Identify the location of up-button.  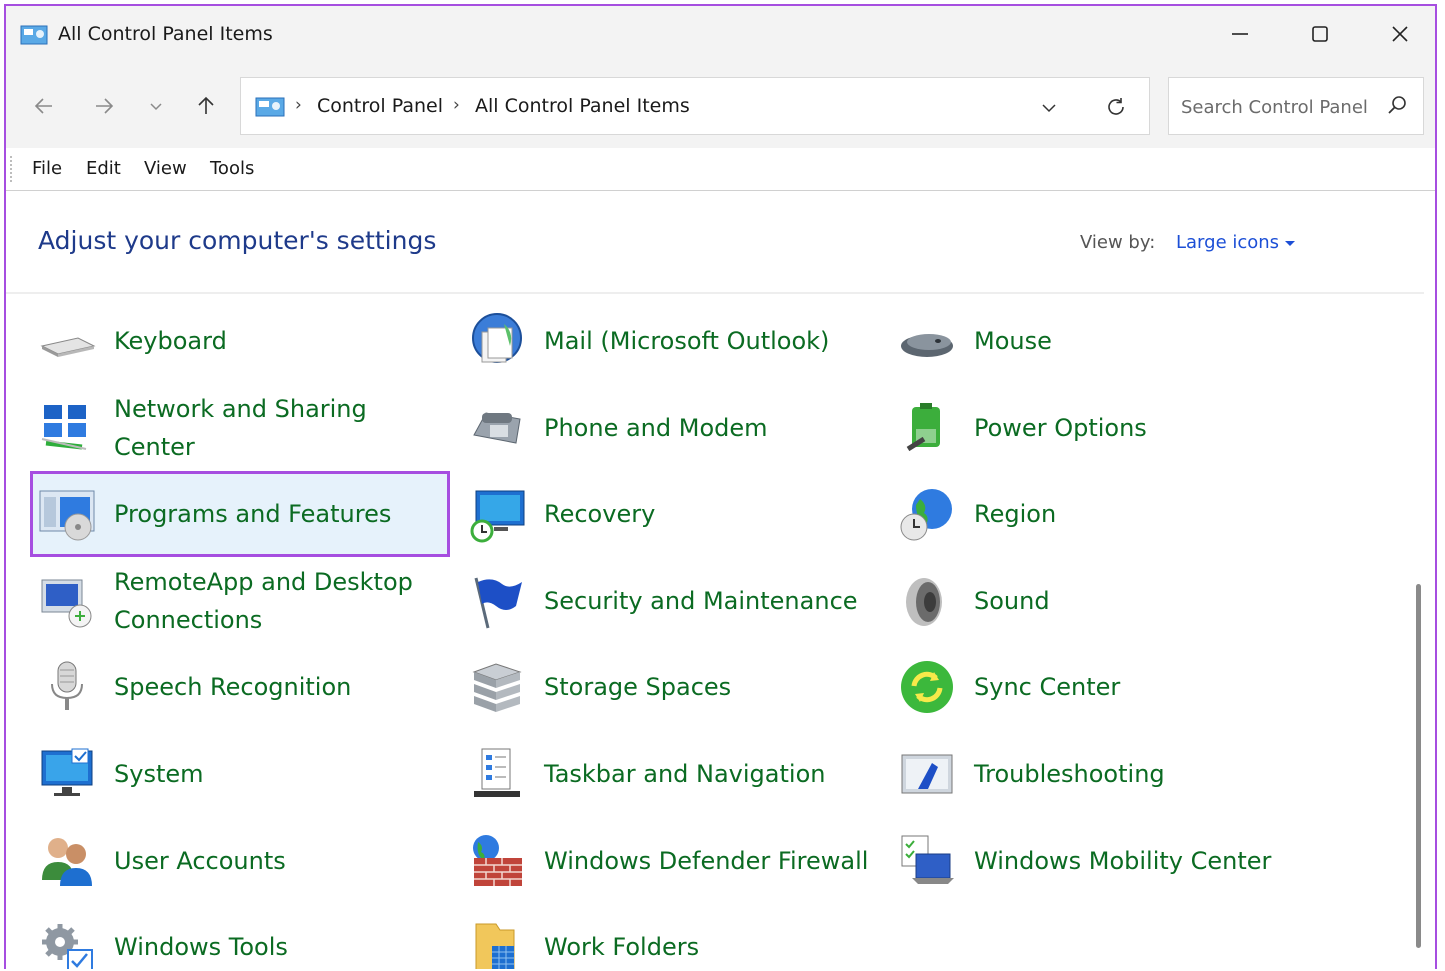
(206, 106).